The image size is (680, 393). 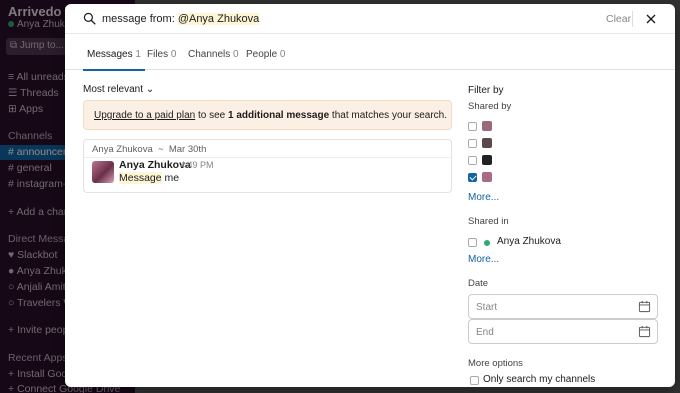 I want to click on end-date-field: End, so click(x=563, y=331).